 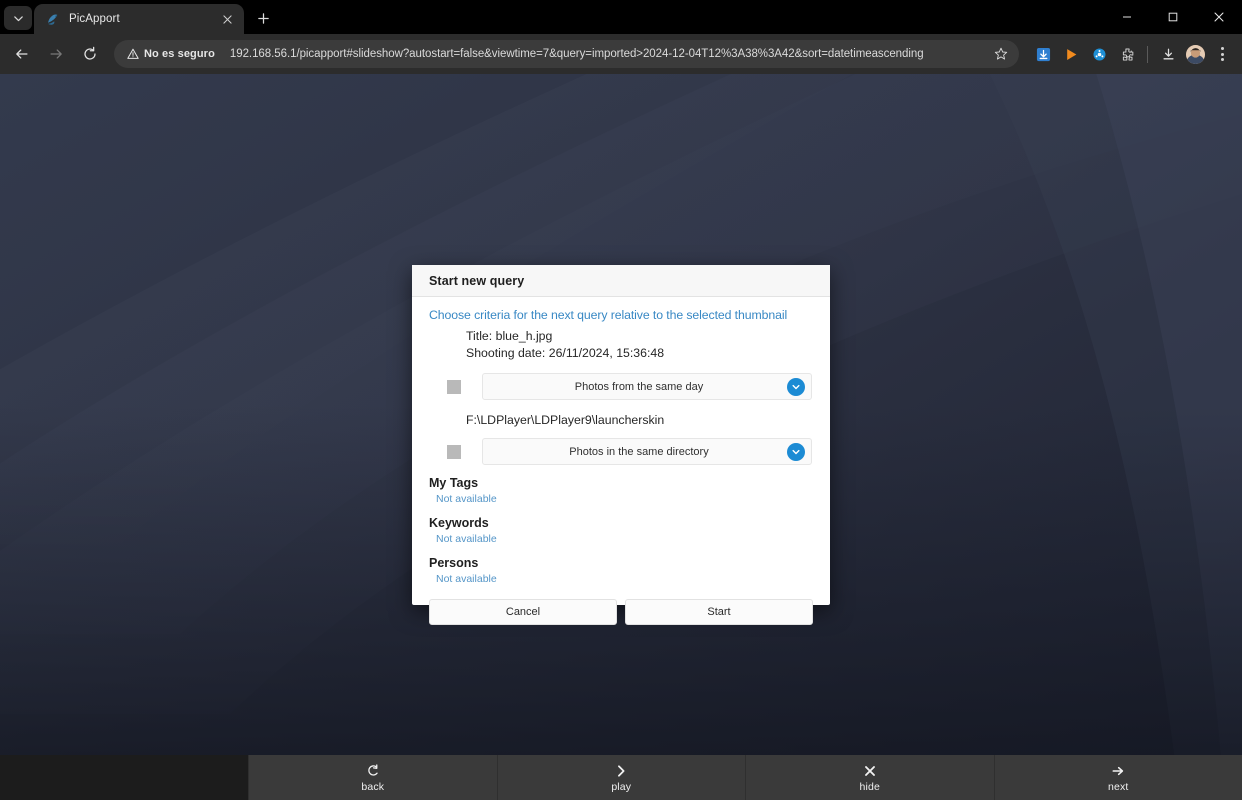 I want to click on bookmark-star-icon, so click(x=1001, y=54).